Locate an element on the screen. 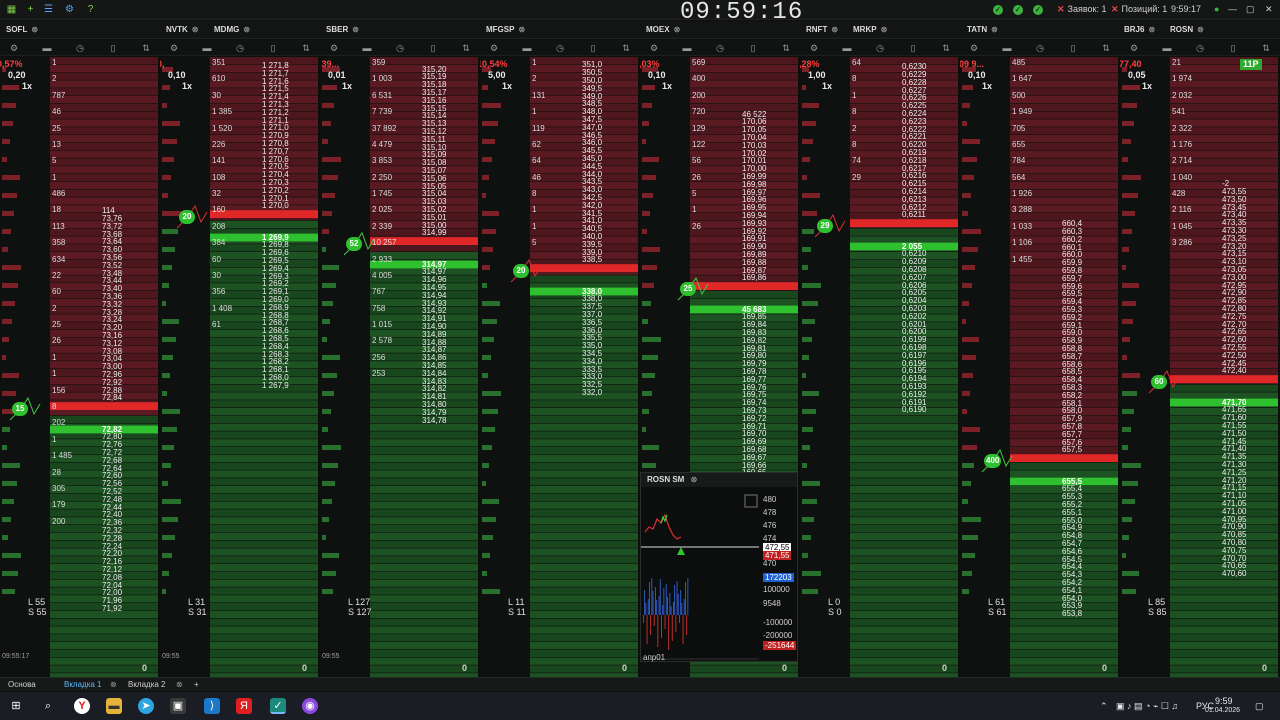 This screenshot has width=1280, height=720. best-bid-price: 655,5 is located at coordinates (1072, 481).